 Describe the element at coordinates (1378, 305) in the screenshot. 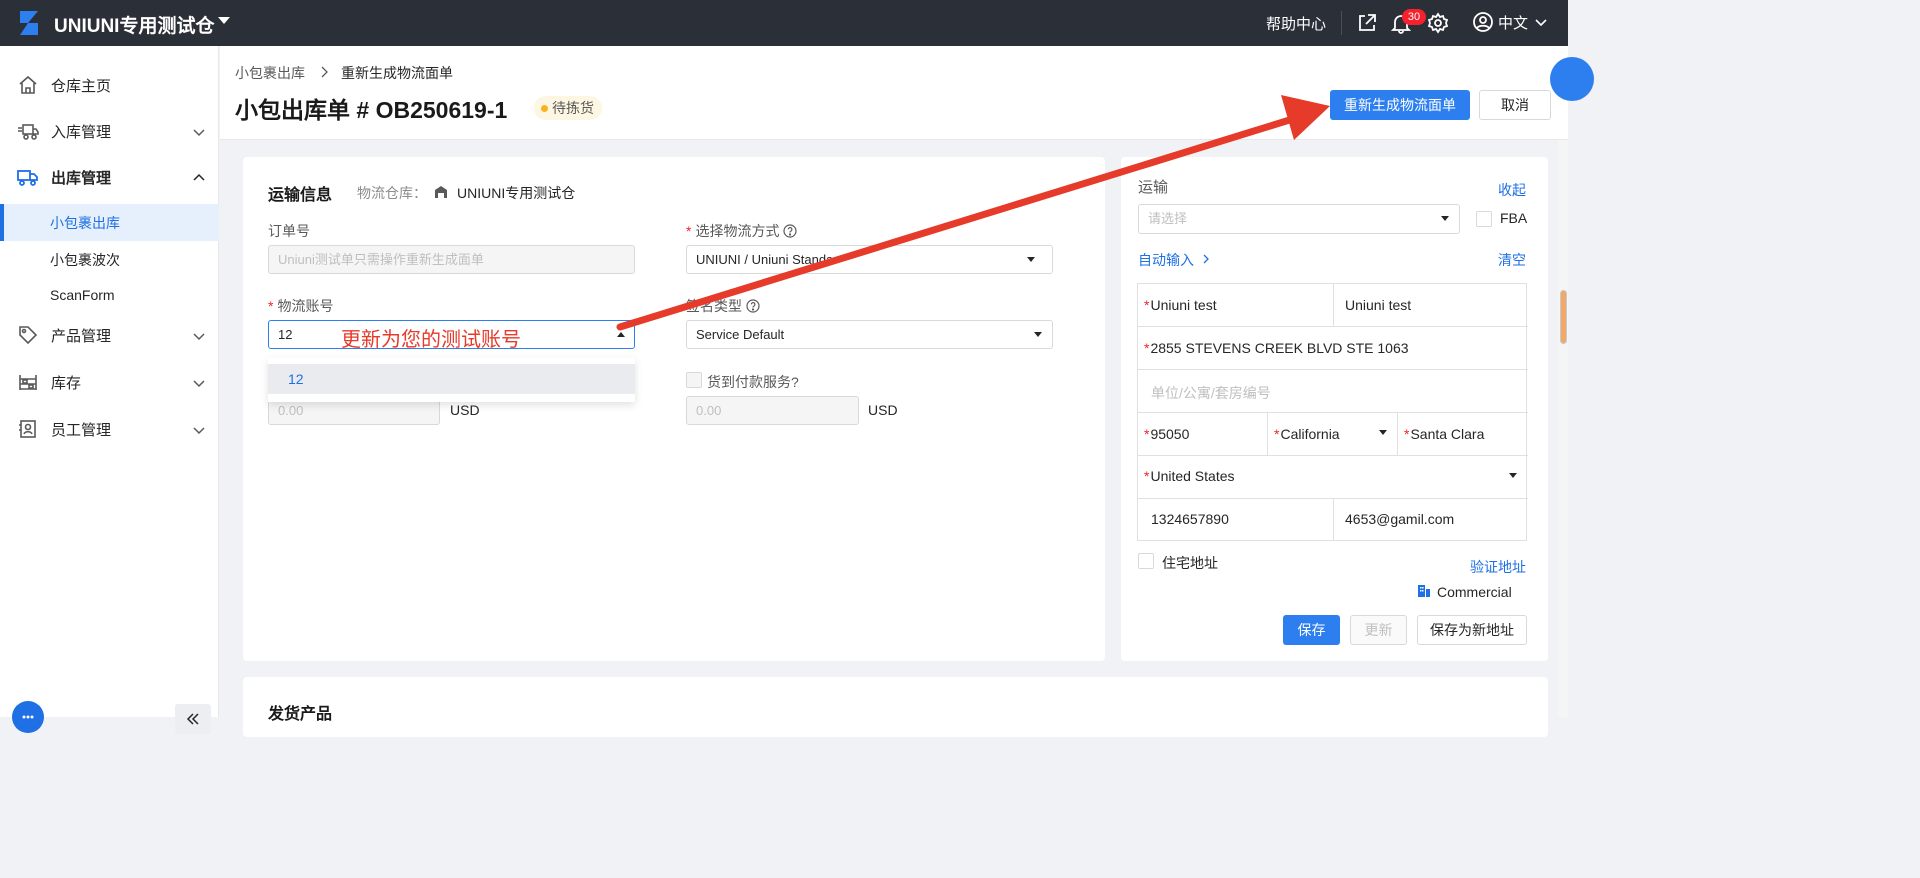

I see `last-name-field: Uniuni test` at that location.